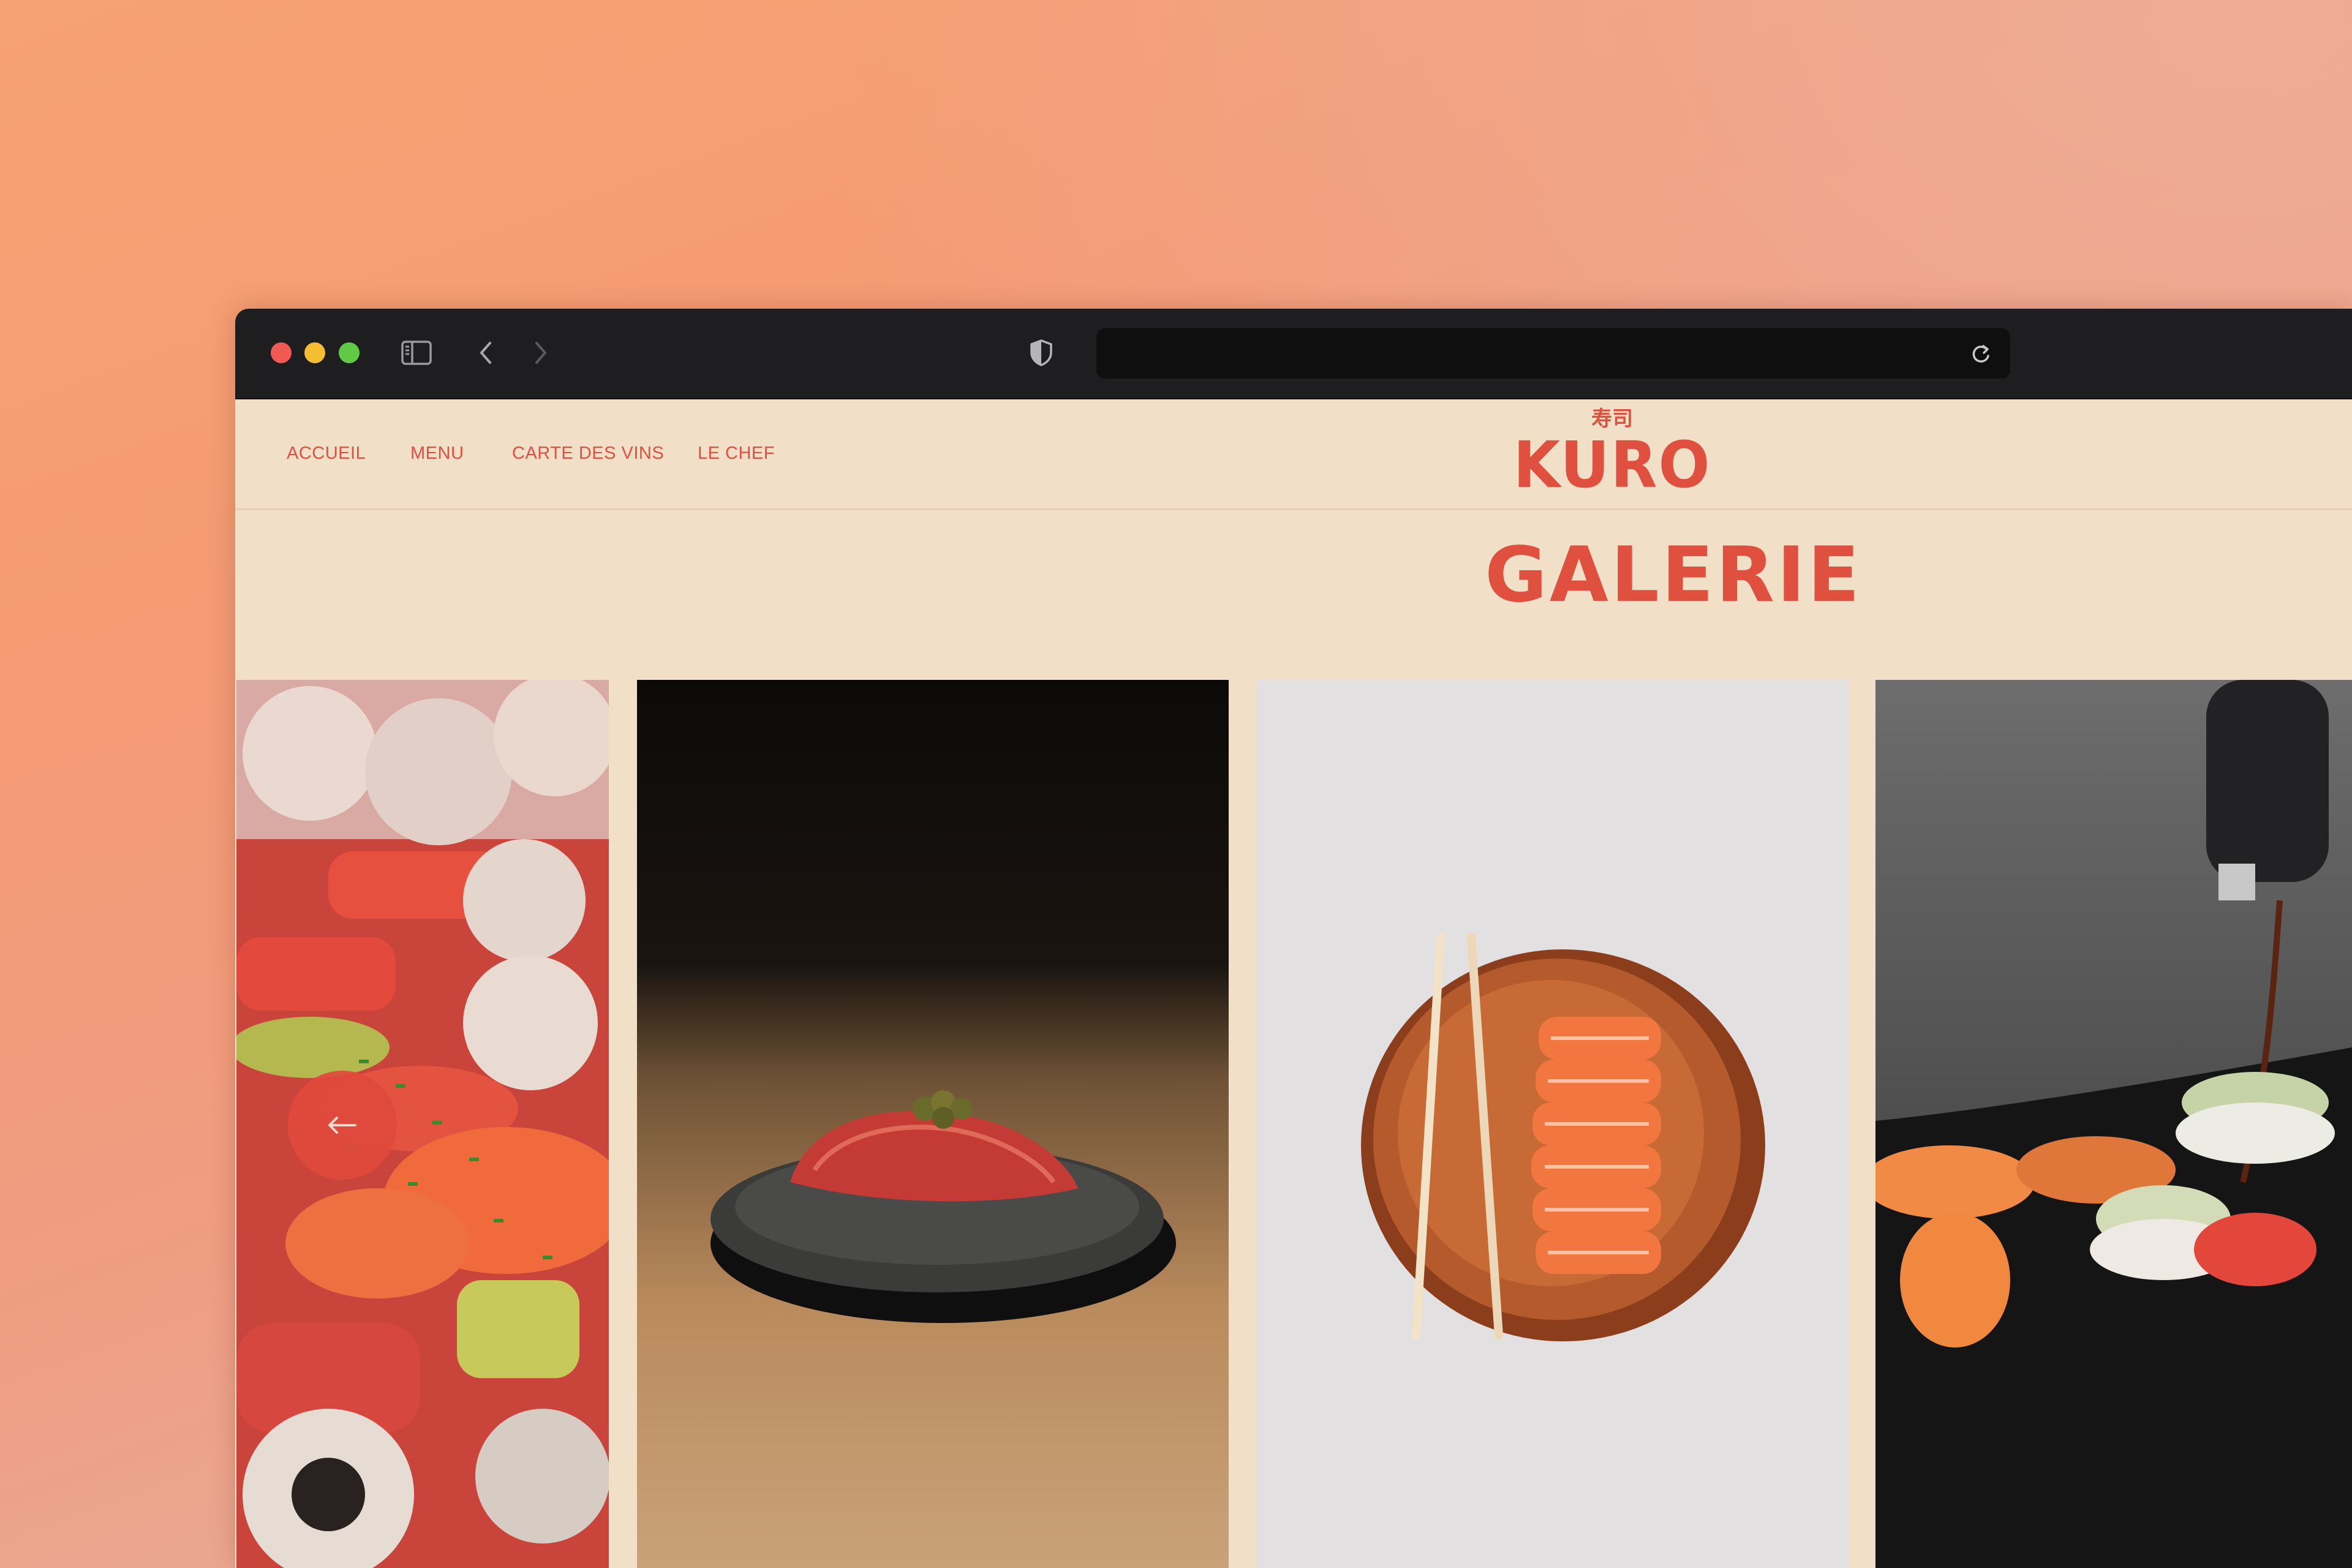  What do you see at coordinates (1981, 353) in the screenshot?
I see `reload-icon` at bounding box center [1981, 353].